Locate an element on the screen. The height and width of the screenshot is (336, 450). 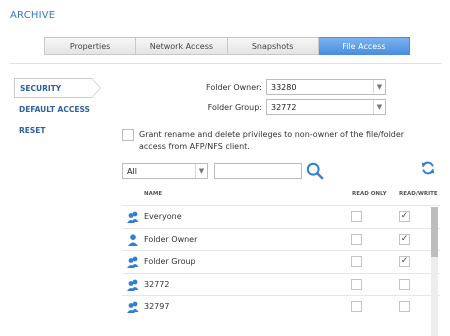
filter-value: All is located at coordinates (132, 171).